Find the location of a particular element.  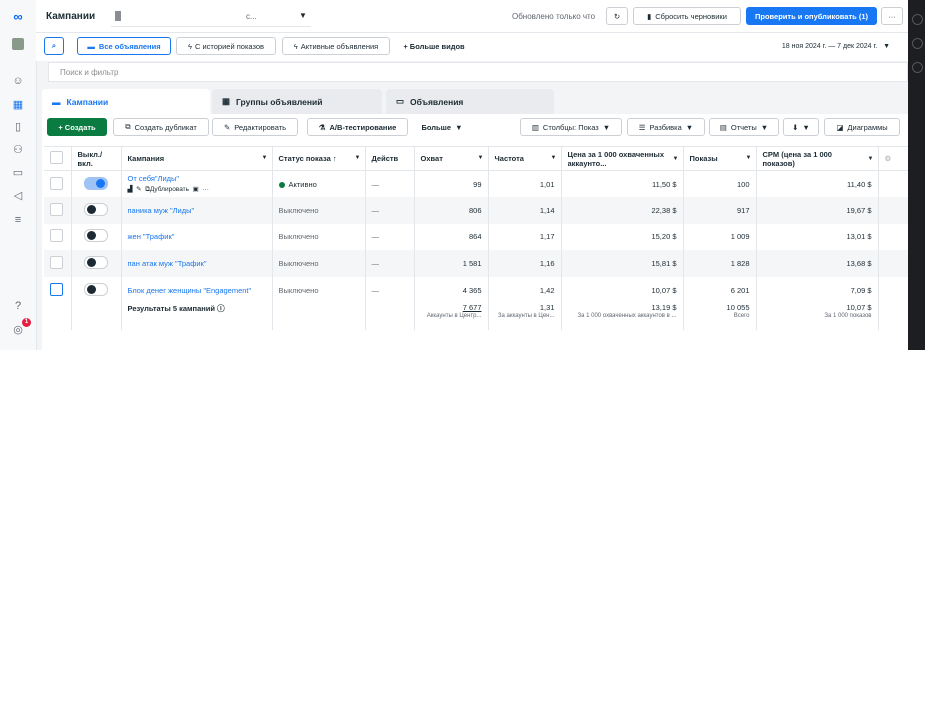

columns-button: ▥ Столбцы: Показ ▼ is located at coordinates (571, 127).